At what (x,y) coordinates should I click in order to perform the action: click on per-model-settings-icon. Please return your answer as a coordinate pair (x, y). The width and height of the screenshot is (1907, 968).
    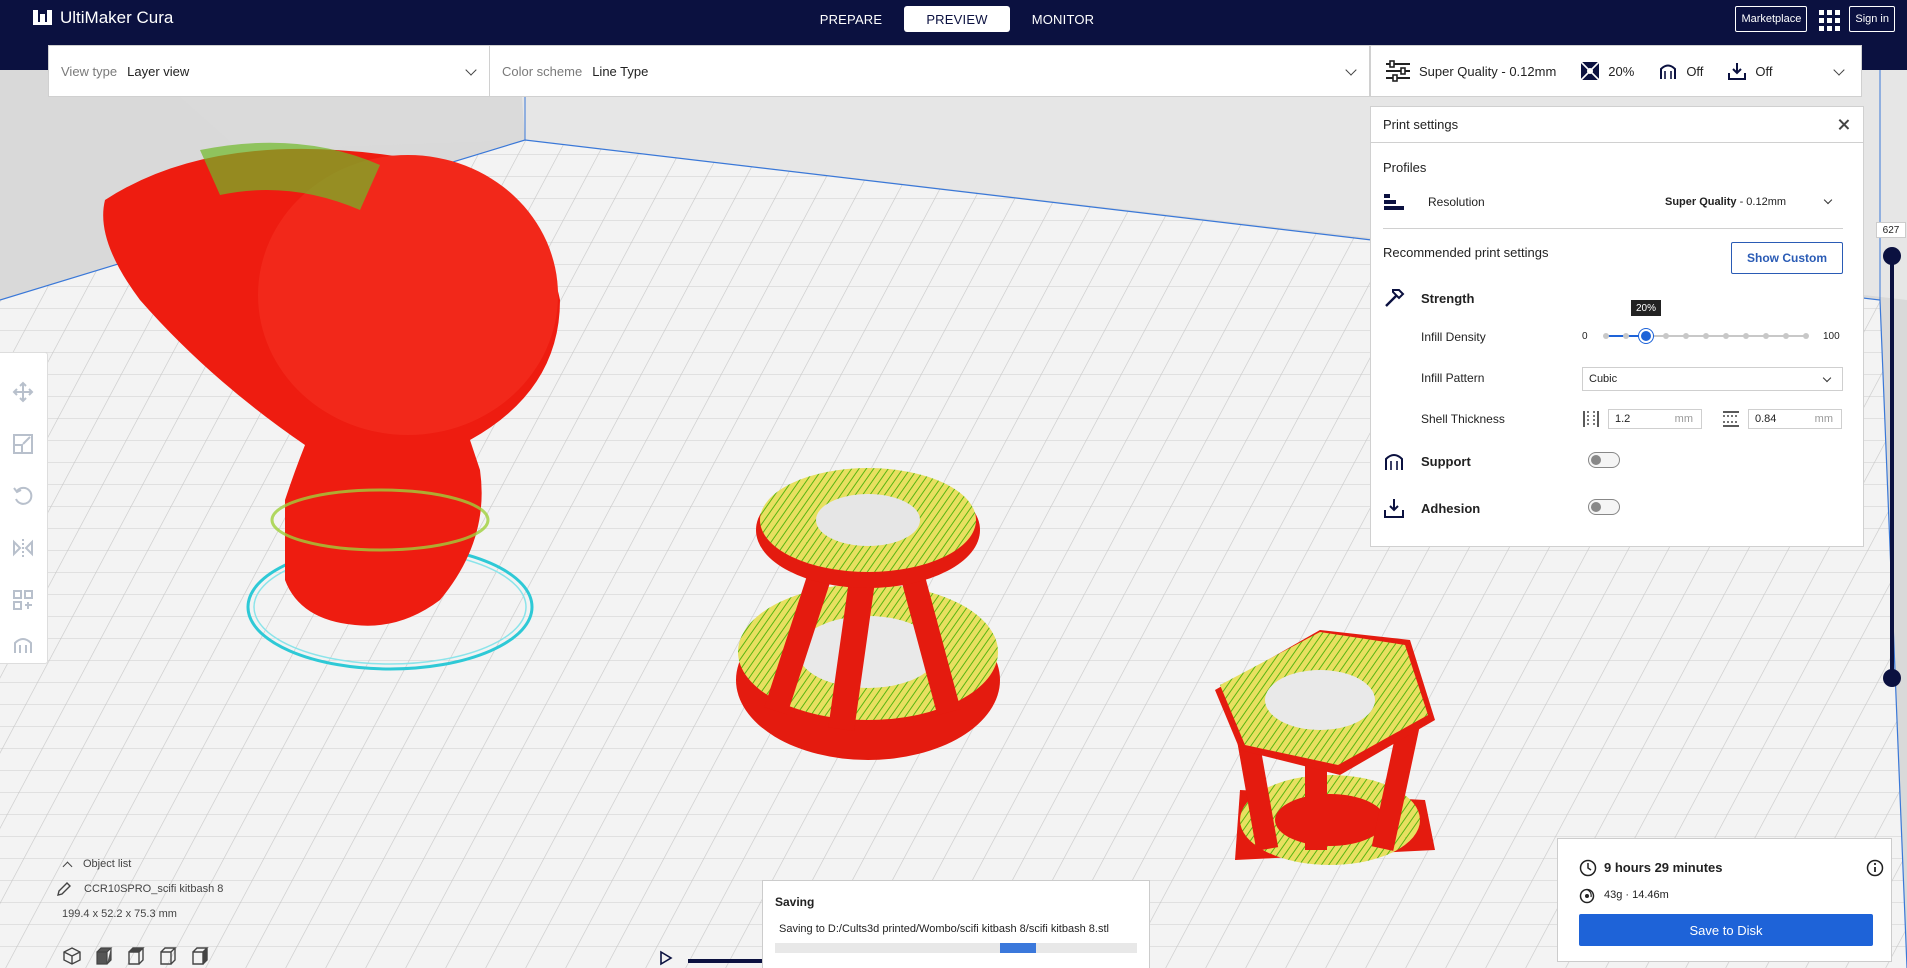
    Looking at the image, I should click on (23, 600).